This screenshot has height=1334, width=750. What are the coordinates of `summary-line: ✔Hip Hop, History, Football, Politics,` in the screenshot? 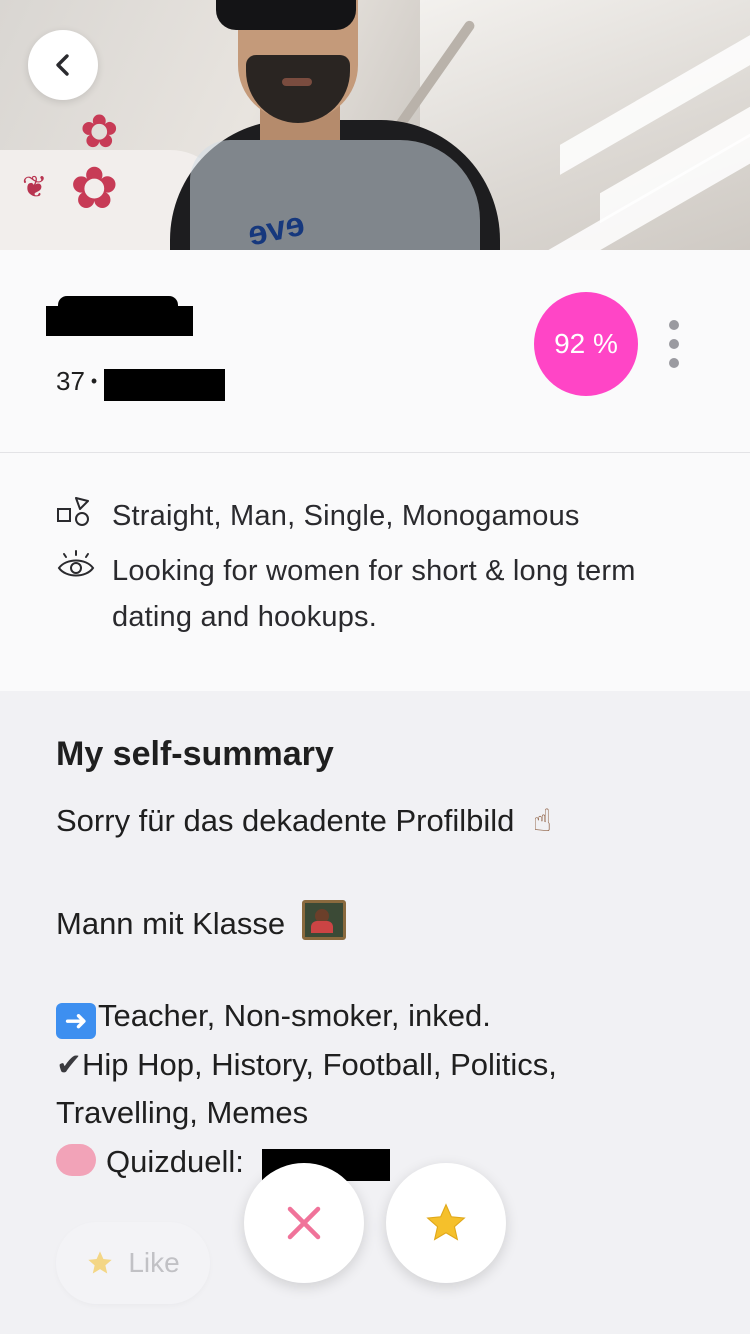 It's located at (306, 1065).